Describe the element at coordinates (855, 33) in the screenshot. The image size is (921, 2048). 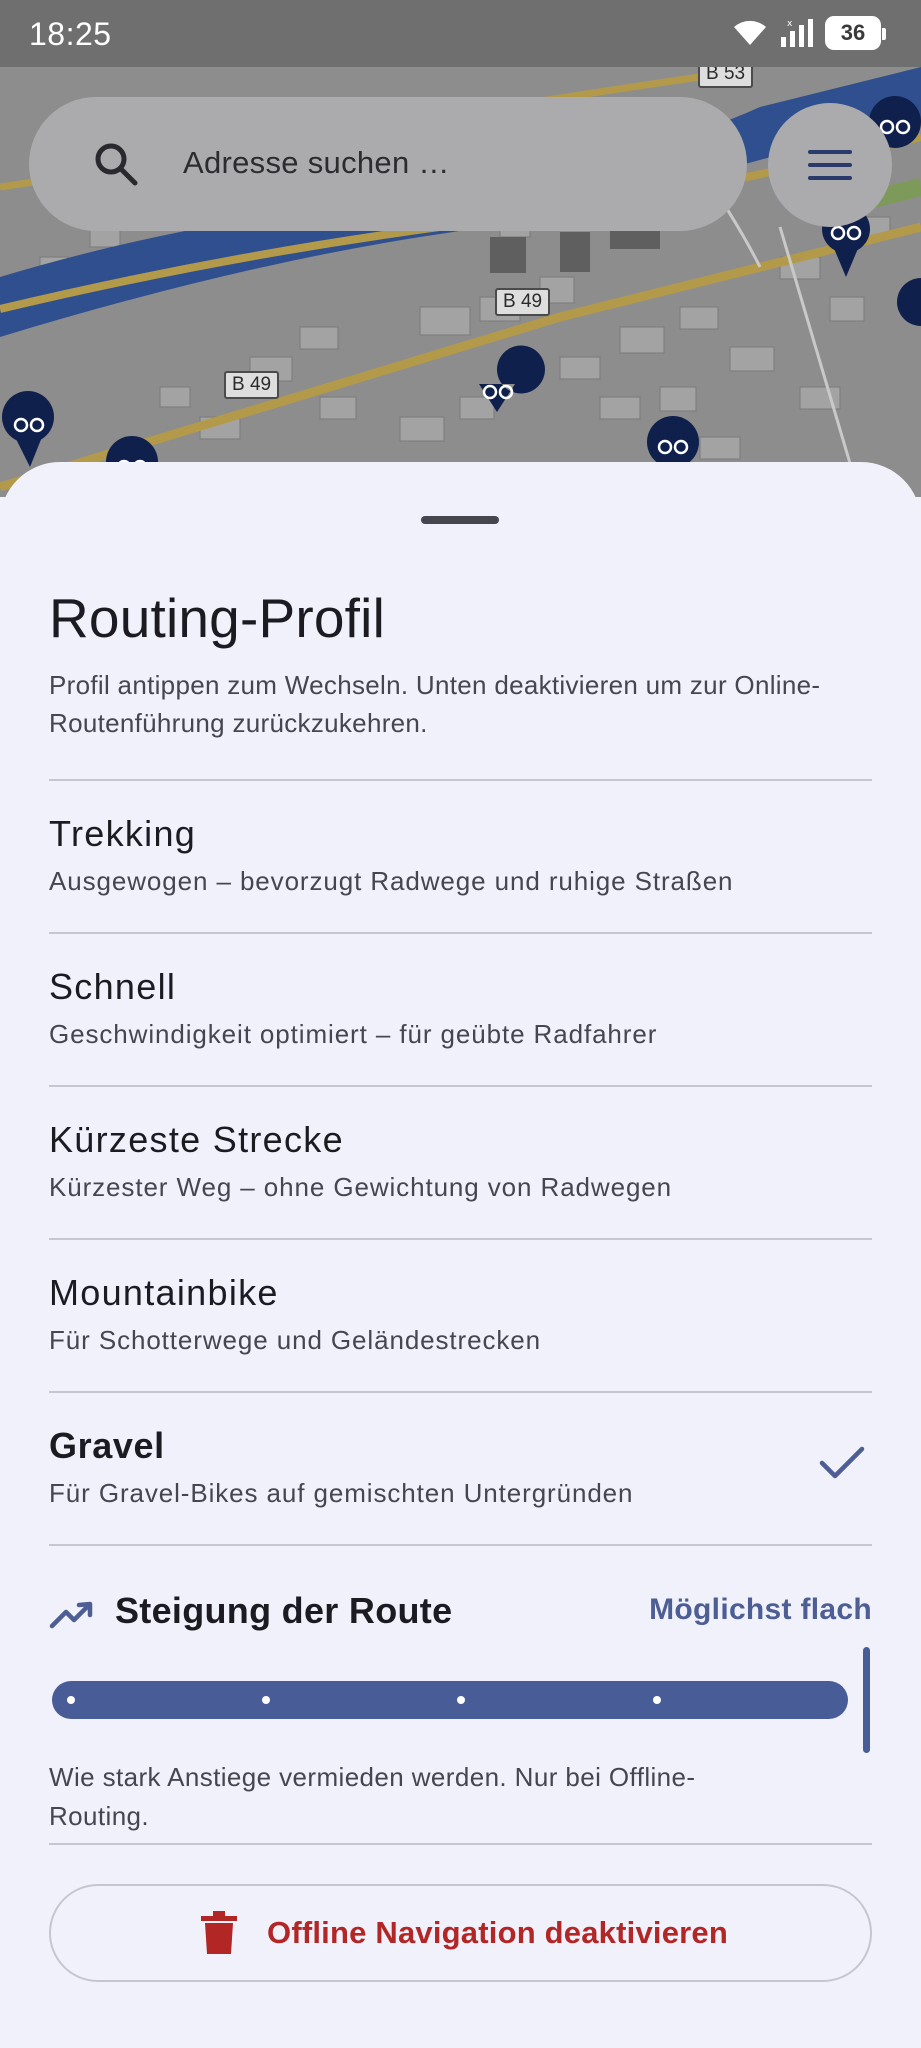
I see `battery-icon: 36` at that location.